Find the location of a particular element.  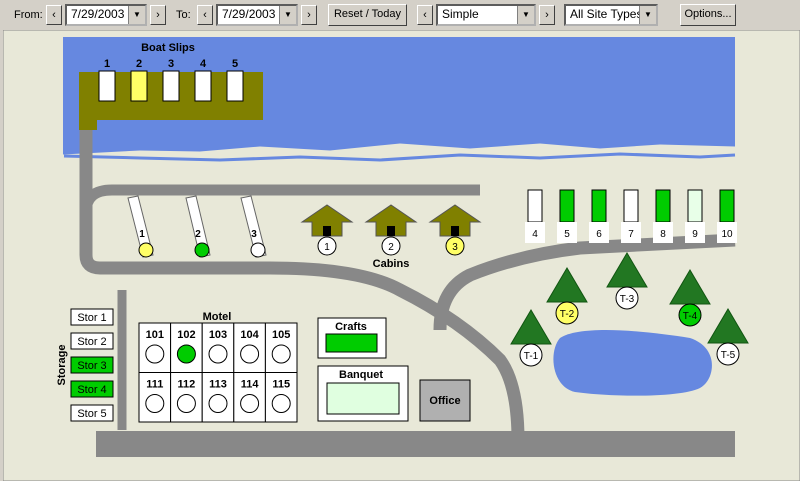

boat-slip-label: 2 is located at coordinates (139, 64).